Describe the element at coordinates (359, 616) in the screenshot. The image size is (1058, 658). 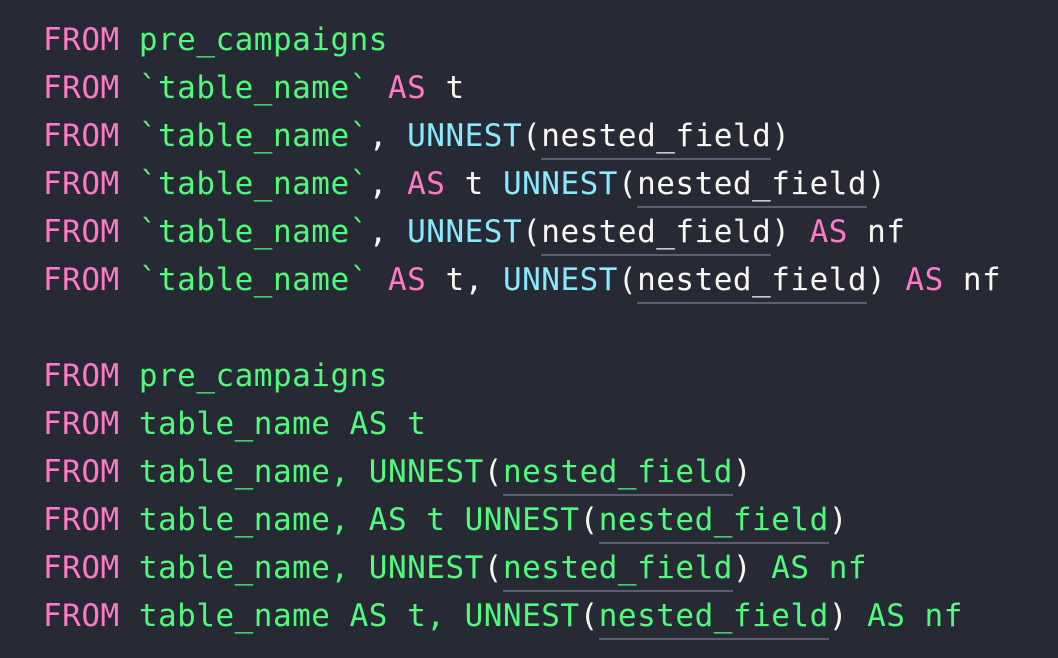
I see `identifier-token: table_name AS t, UNNEST` at that location.